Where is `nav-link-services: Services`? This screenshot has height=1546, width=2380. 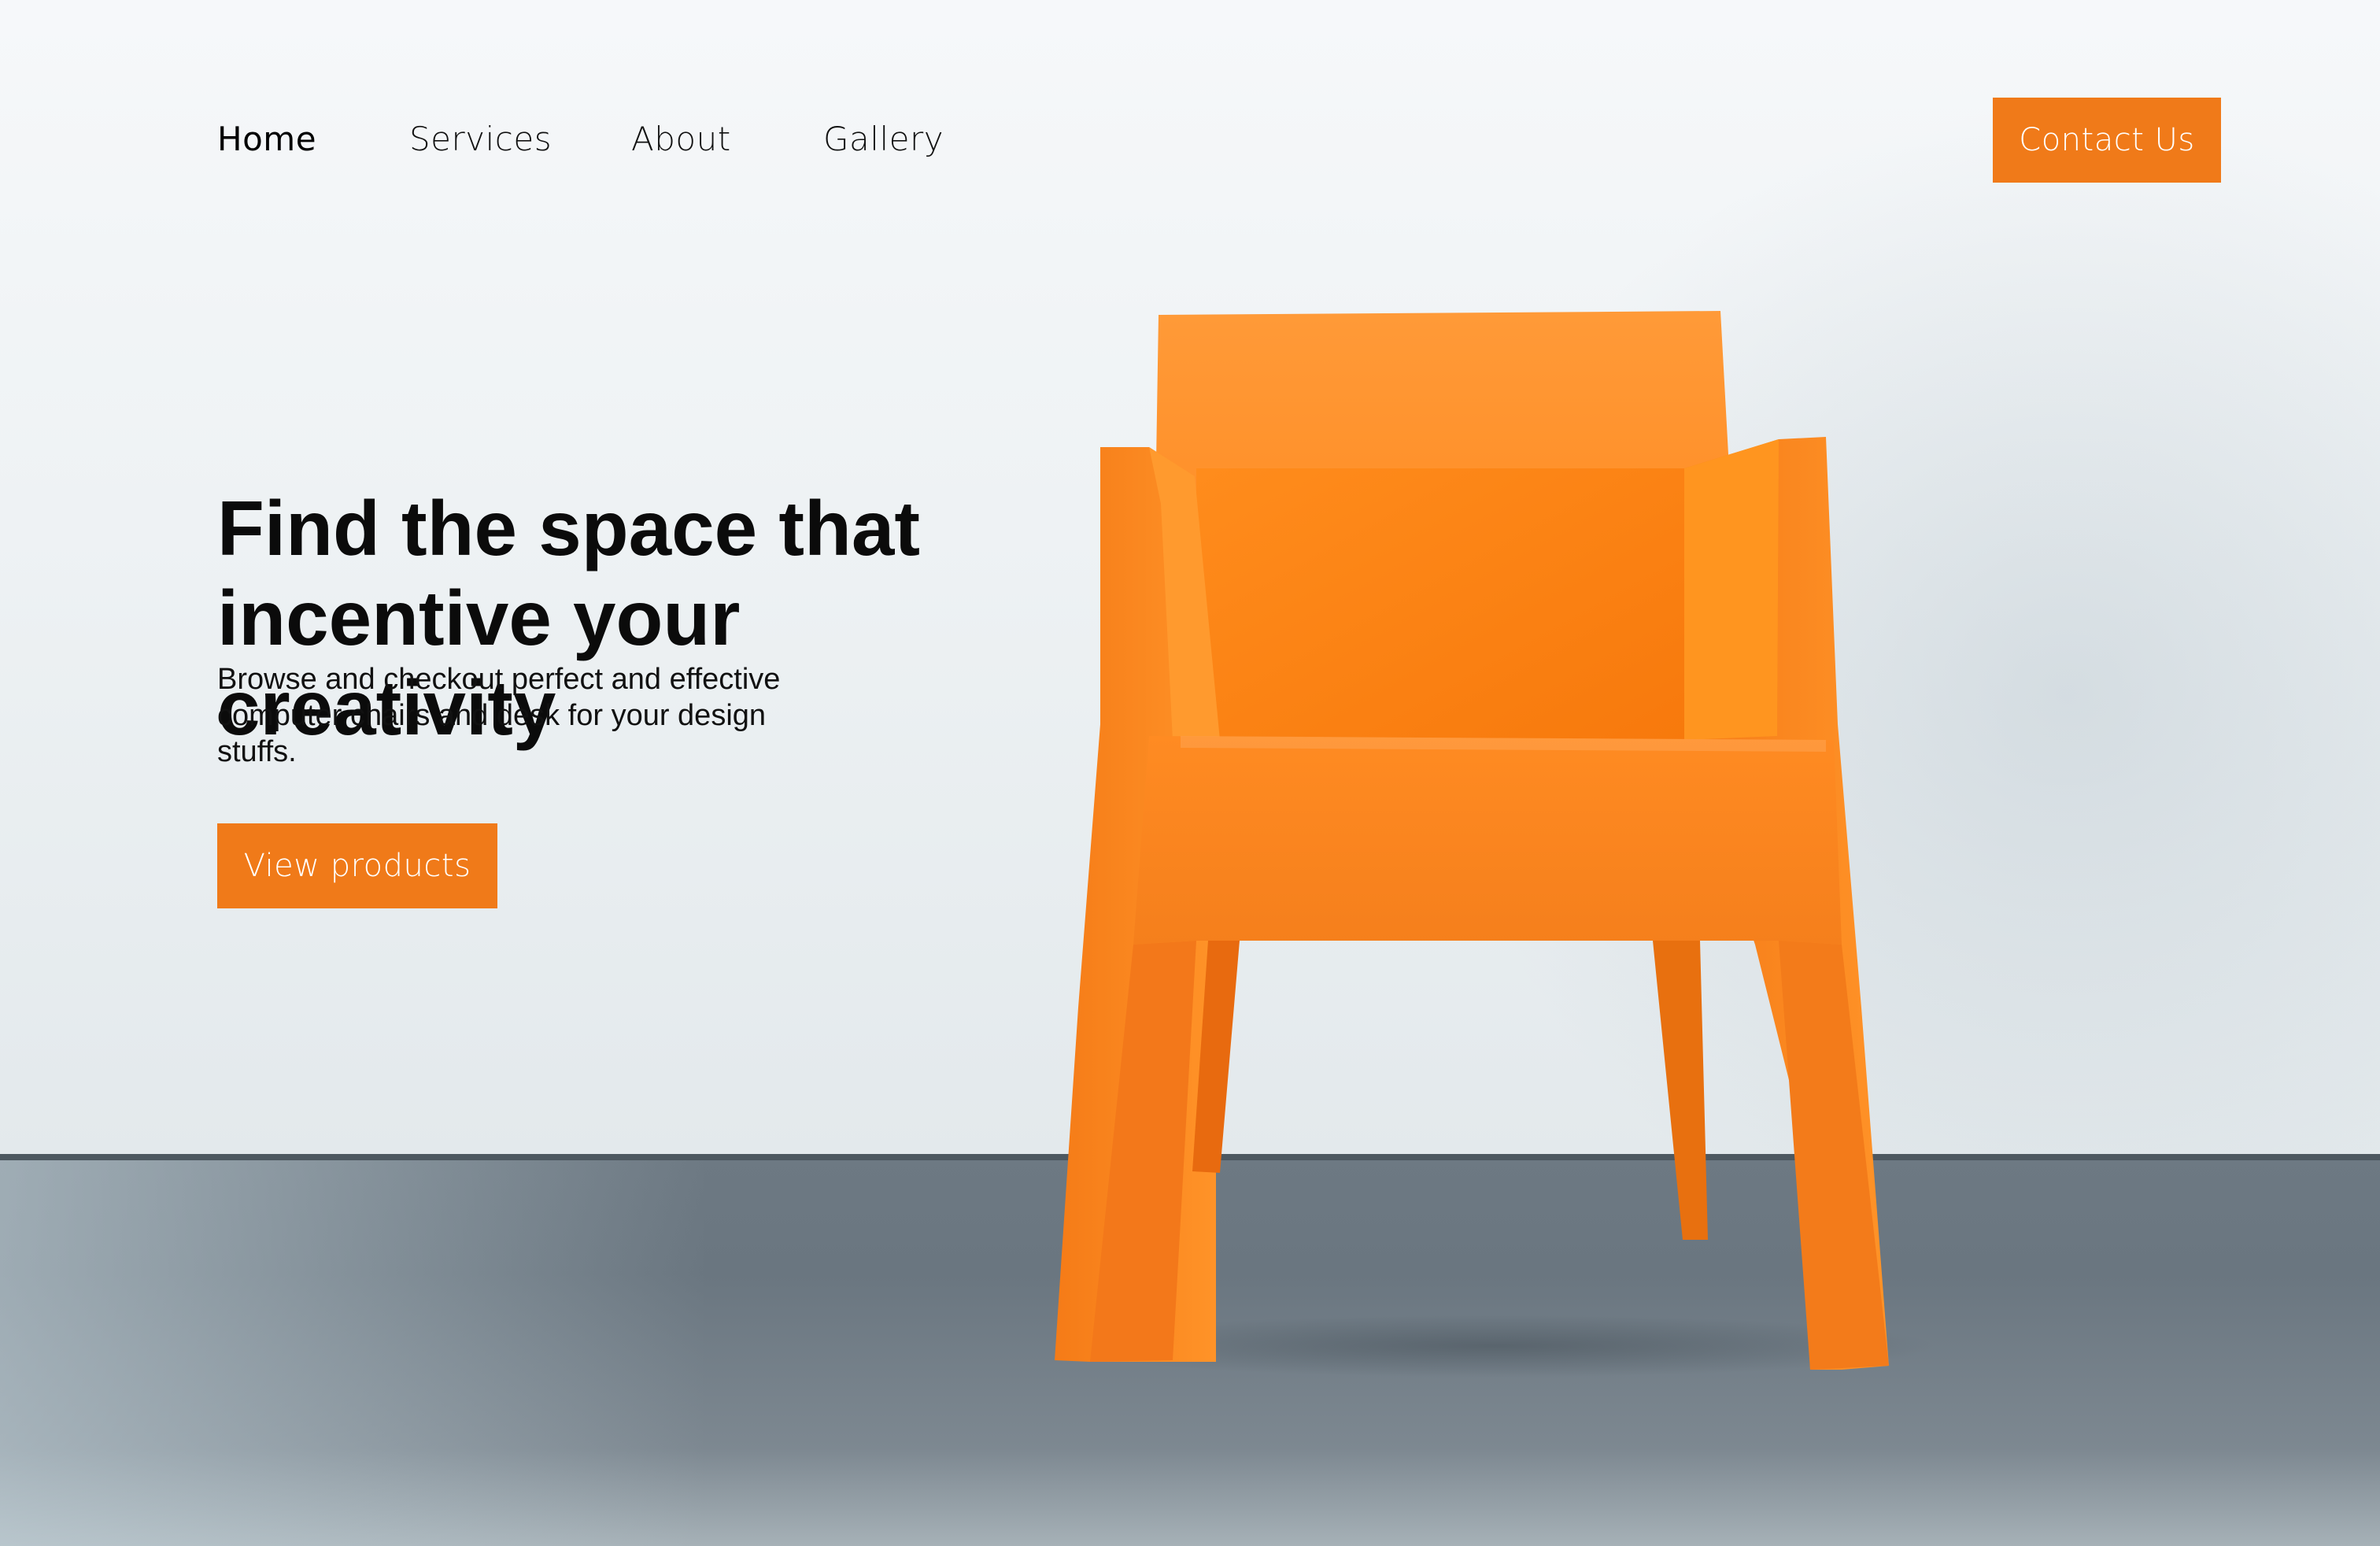
nav-link-services: Services is located at coordinates (480, 139).